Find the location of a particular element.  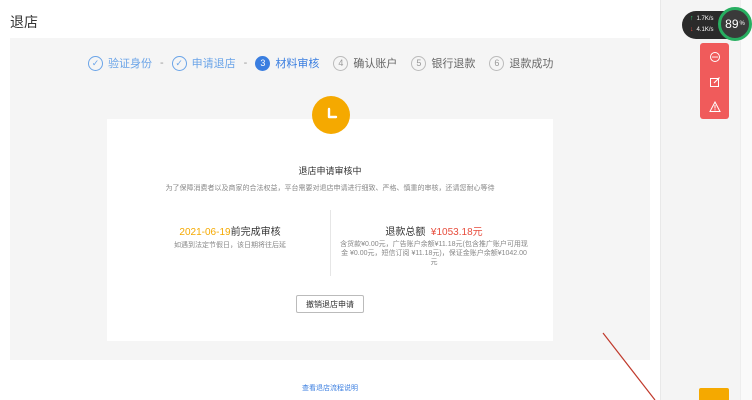

download-speed: ↓ 4.1K/s is located at coordinates (702, 29).